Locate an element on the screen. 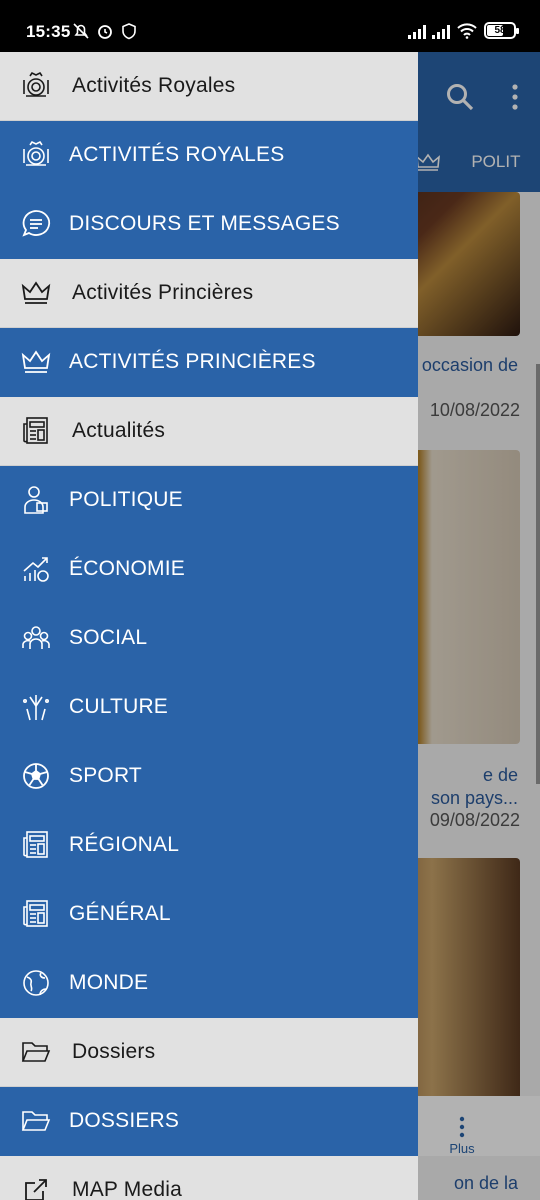  drawer-item-economie: ÉCONOMIE is located at coordinates (209, 569).